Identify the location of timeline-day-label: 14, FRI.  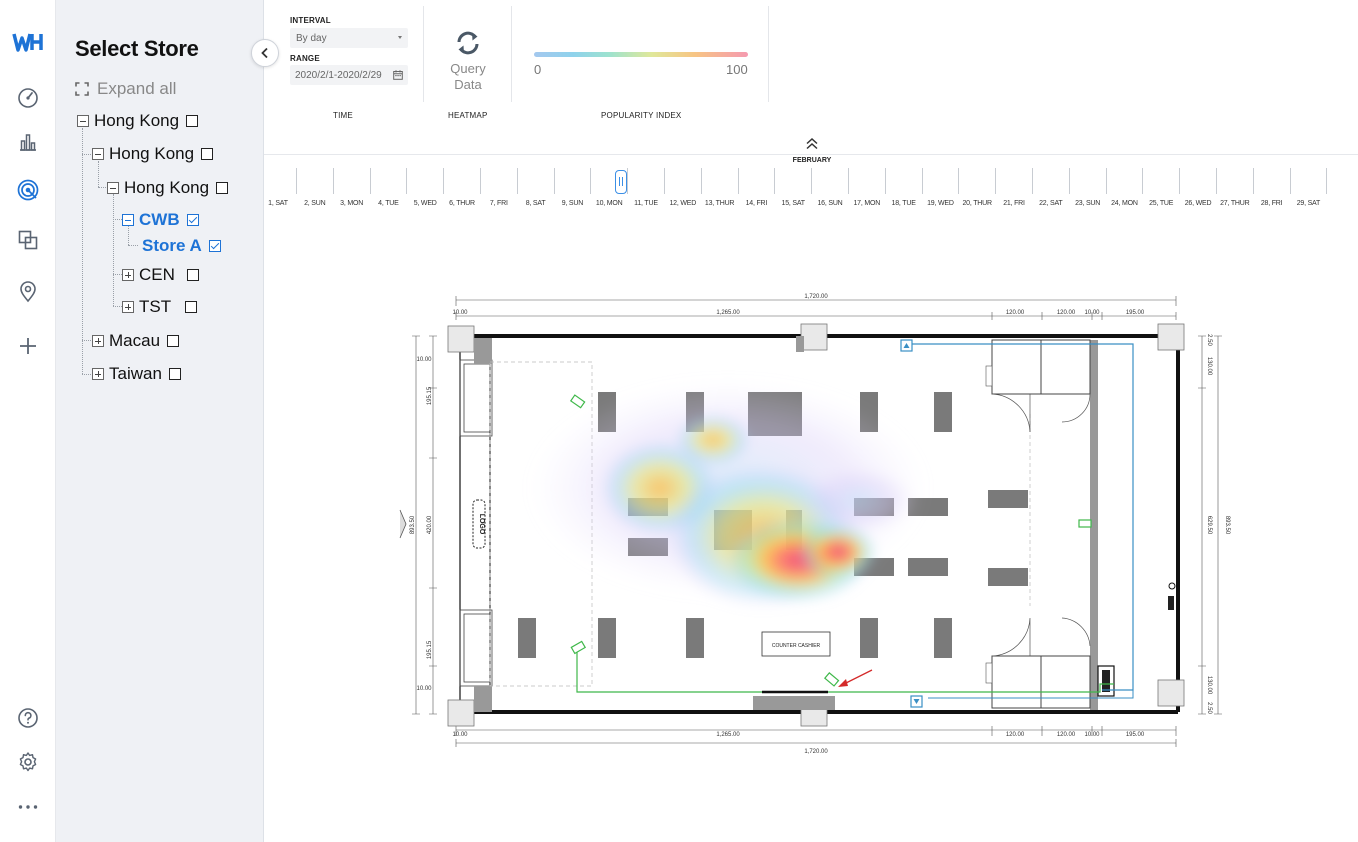
(757, 203).